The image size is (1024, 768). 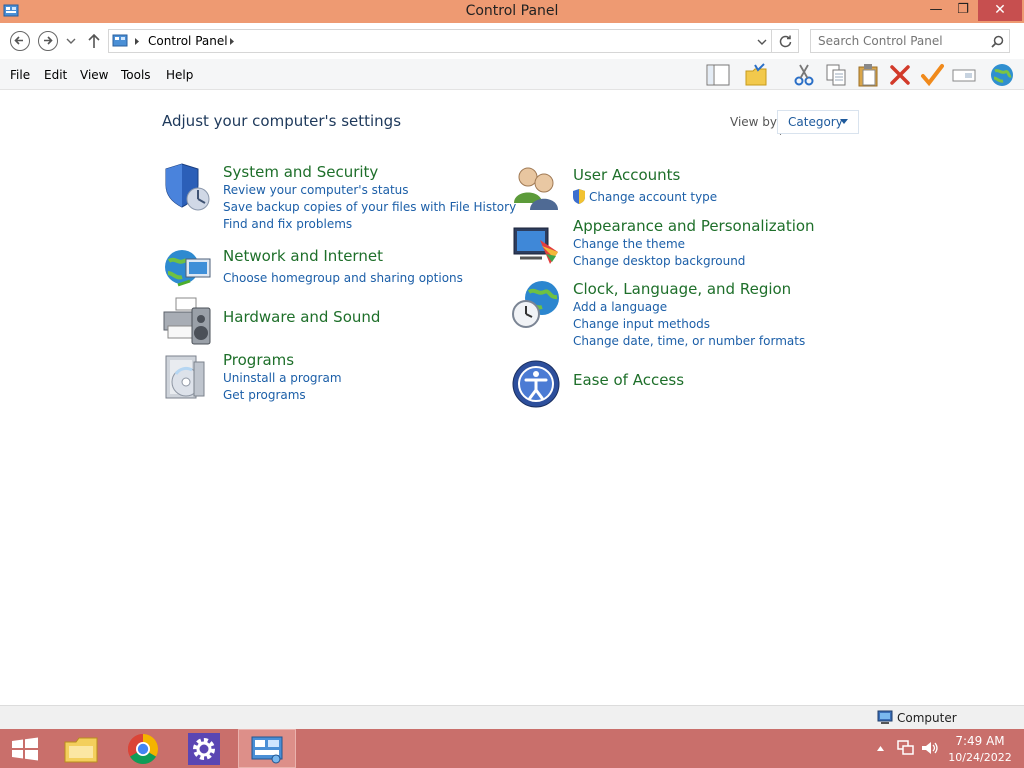 What do you see at coordinates (927, 718) in the screenshot?
I see `status-location: Computer` at bounding box center [927, 718].